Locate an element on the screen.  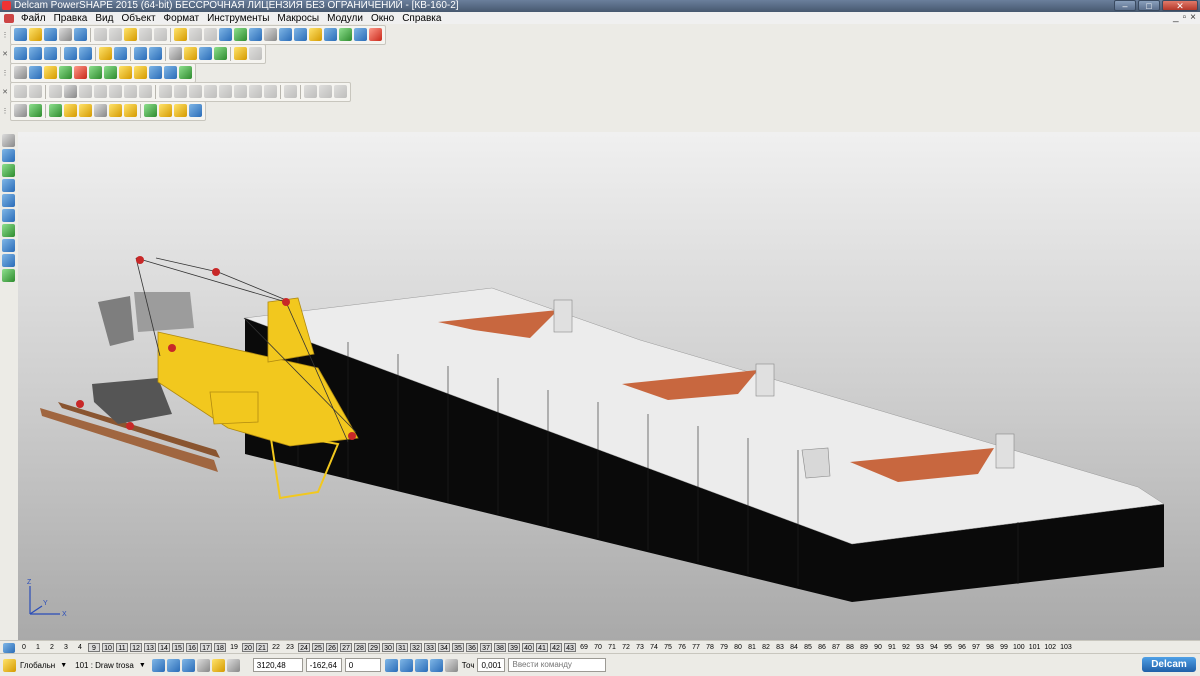
menu-view: Вид is located at coordinates (104, 18).